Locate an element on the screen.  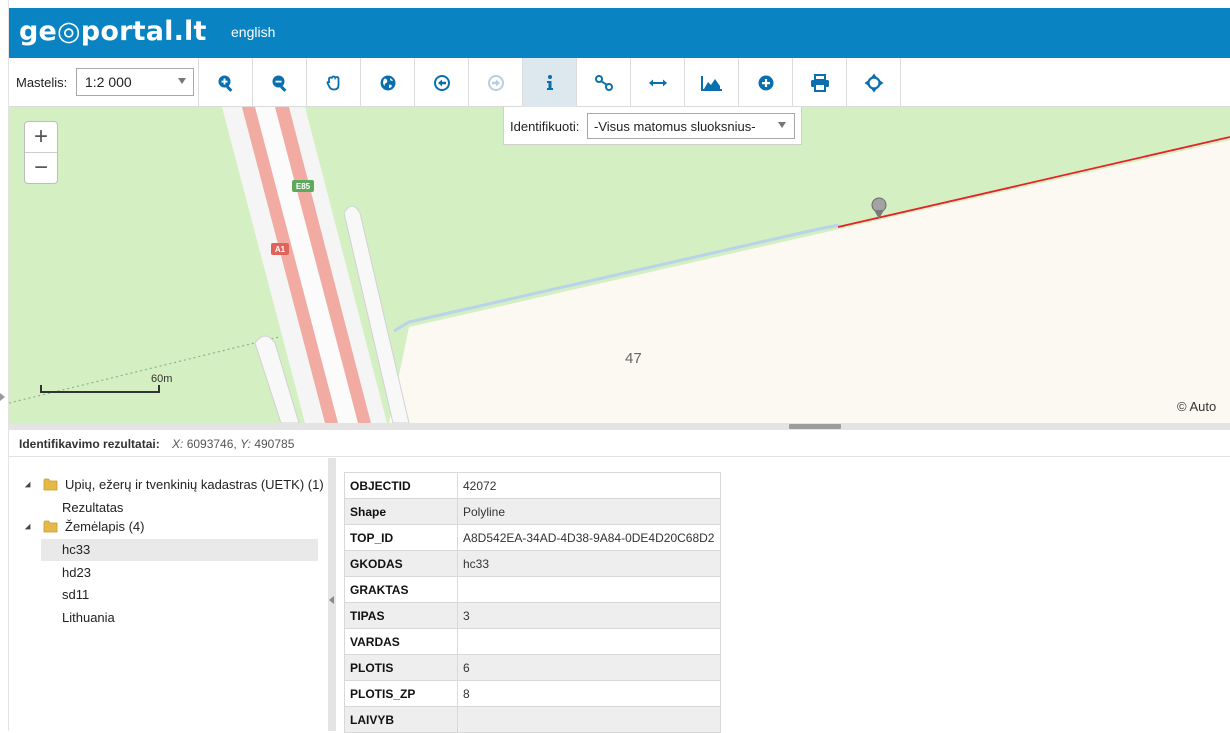
tree-item-label: Rezultatas is located at coordinates (93, 507).